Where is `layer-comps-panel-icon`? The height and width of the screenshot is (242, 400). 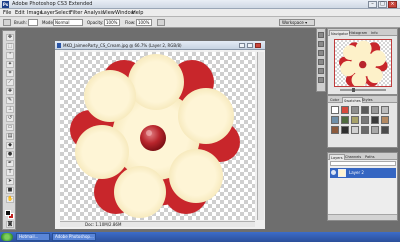
layer-comps-panel-icon is located at coordinates (321, 80).